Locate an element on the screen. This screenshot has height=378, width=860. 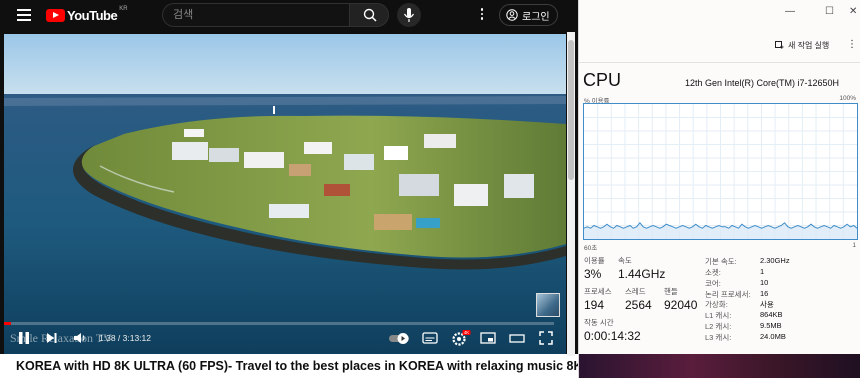
desktop-wallpaper-strip is located at coordinates (719, 366).